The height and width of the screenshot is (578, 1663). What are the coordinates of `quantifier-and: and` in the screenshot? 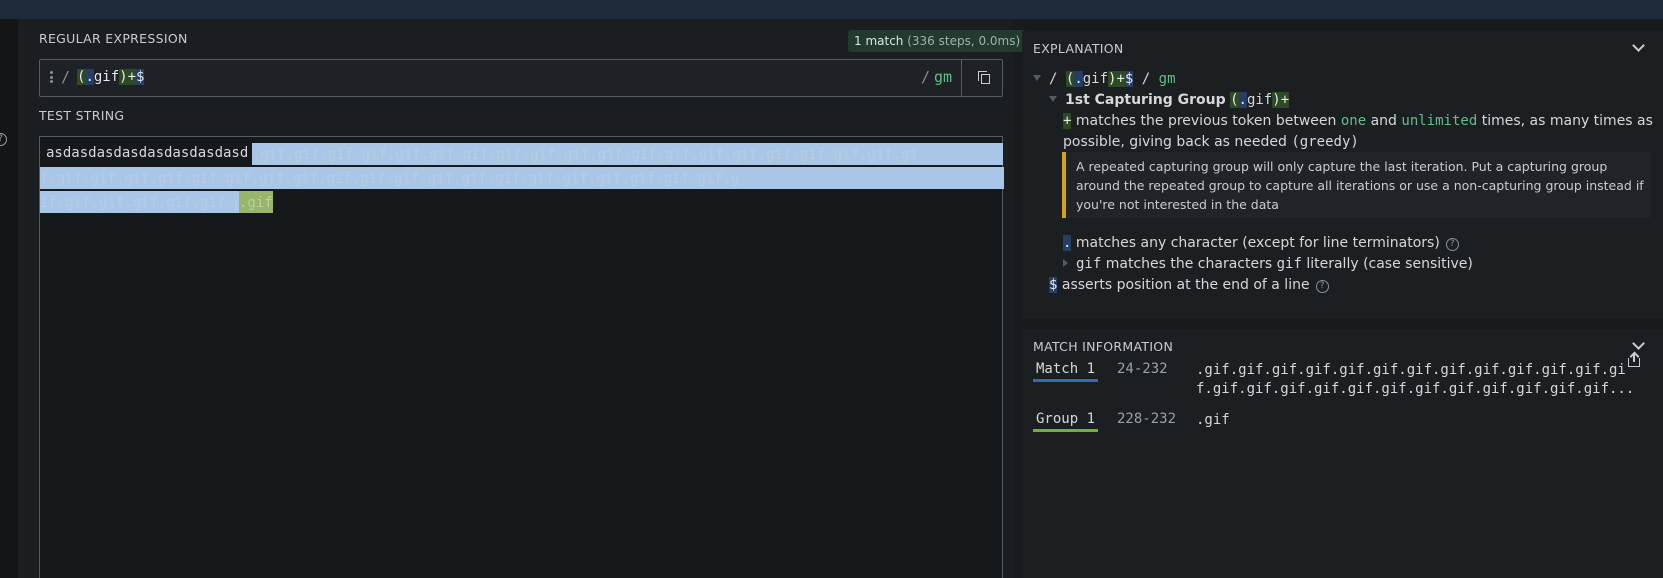 It's located at (1384, 121).